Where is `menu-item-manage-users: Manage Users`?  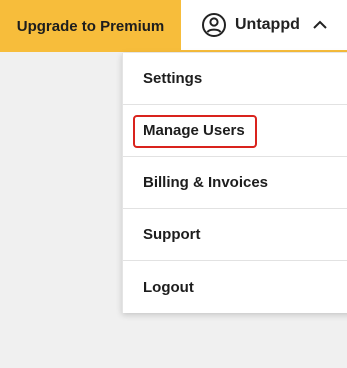 menu-item-manage-users: Manage Users is located at coordinates (235, 131).